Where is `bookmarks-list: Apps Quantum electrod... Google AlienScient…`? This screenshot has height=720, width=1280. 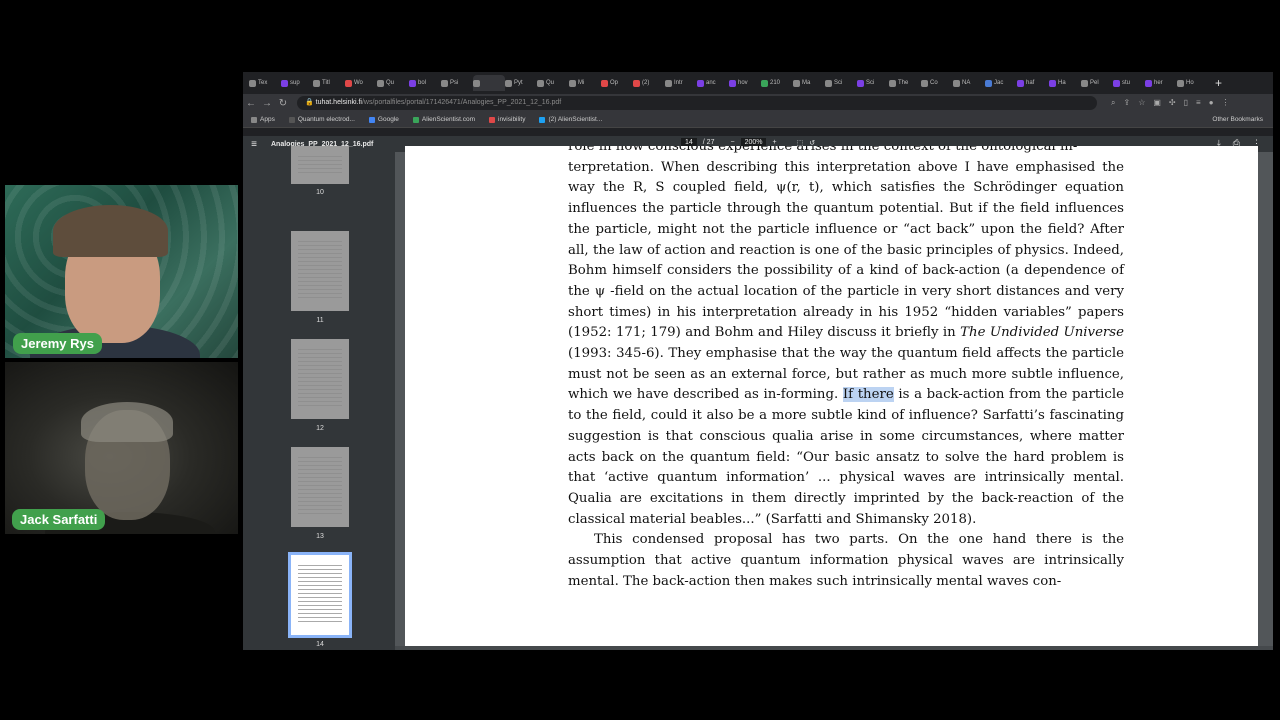
bookmarks-list: Apps Quantum electrod... Google AlienScient… is located at coordinates (433, 119).